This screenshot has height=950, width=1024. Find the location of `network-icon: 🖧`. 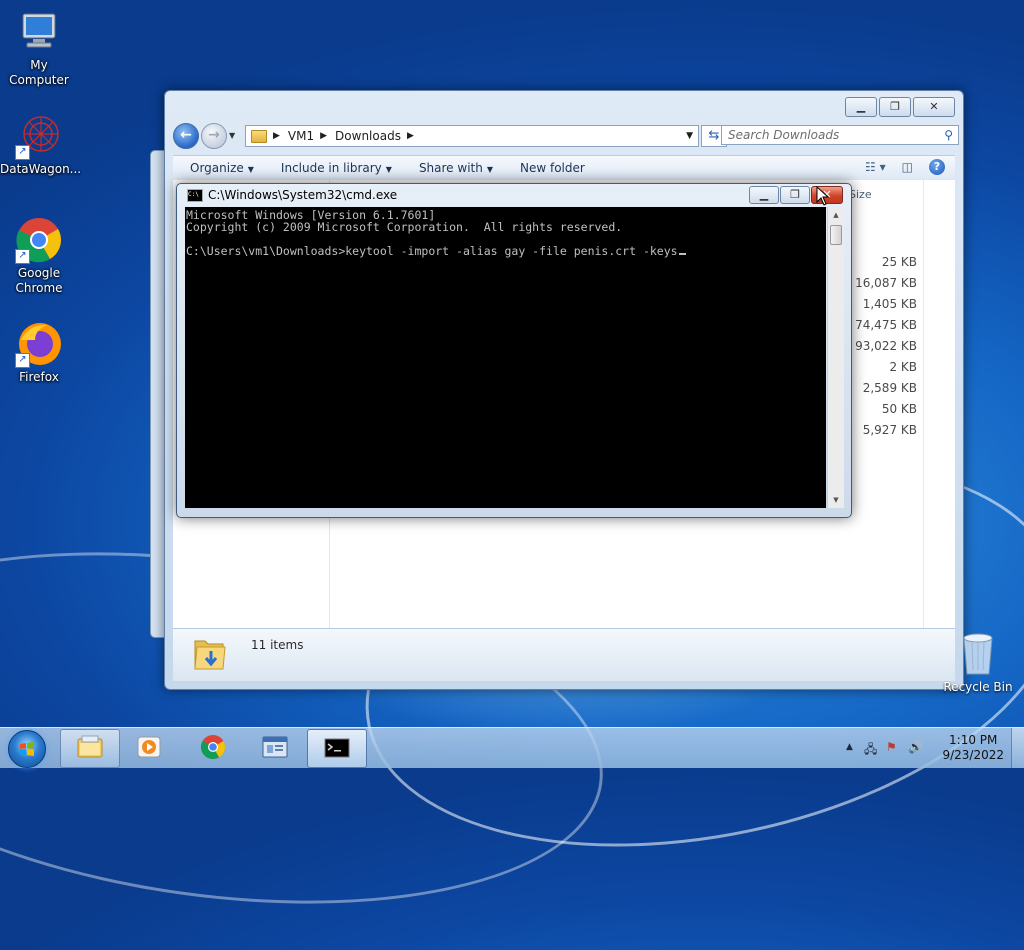

network-icon: 🖧 is located at coordinates (870, 750).